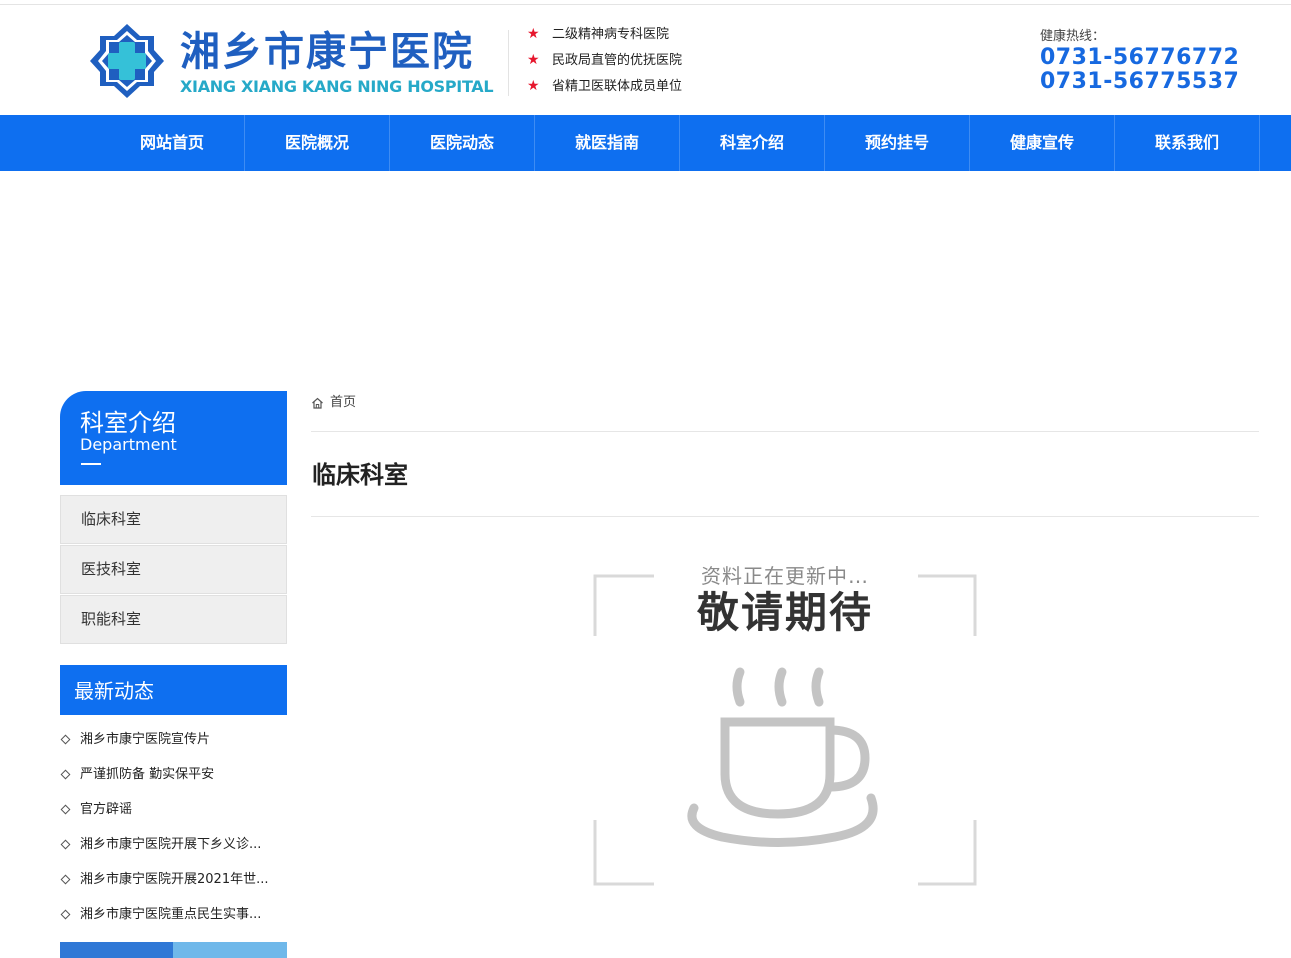  What do you see at coordinates (343, 402) in the screenshot?
I see `breadcrumb-home-link: 首页` at bounding box center [343, 402].